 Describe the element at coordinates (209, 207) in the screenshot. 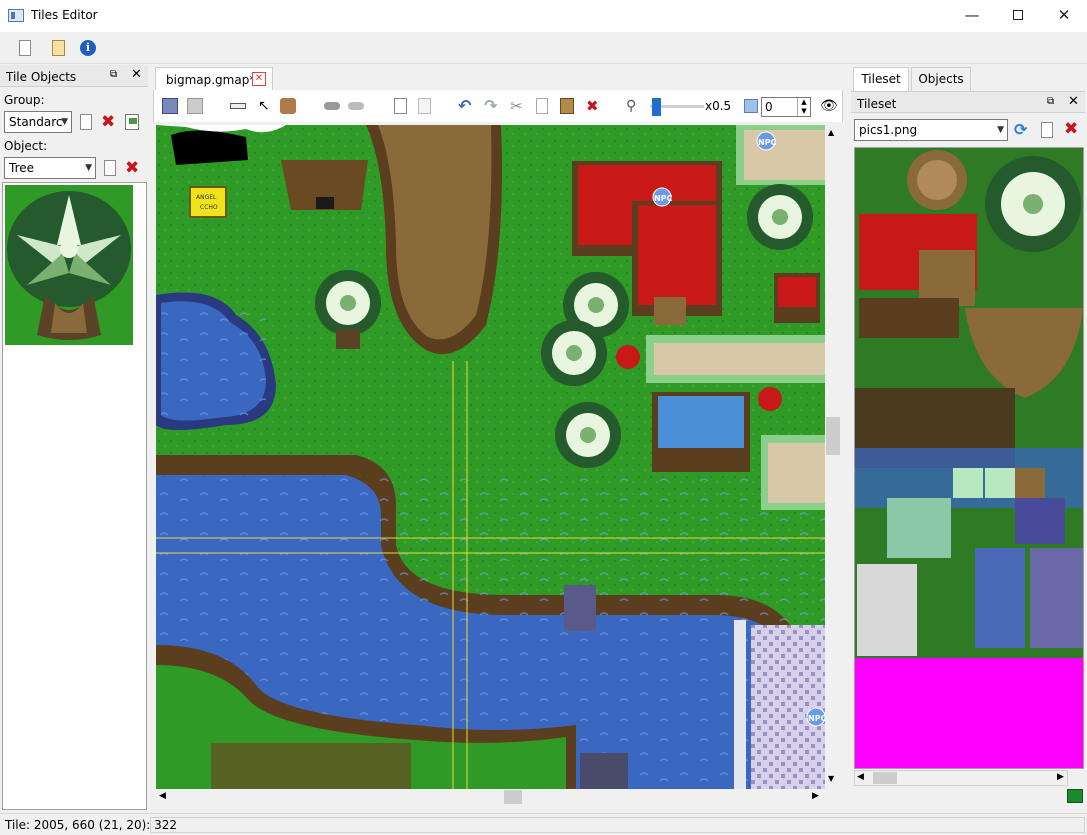

I see `sign-line2: CCHO` at that location.